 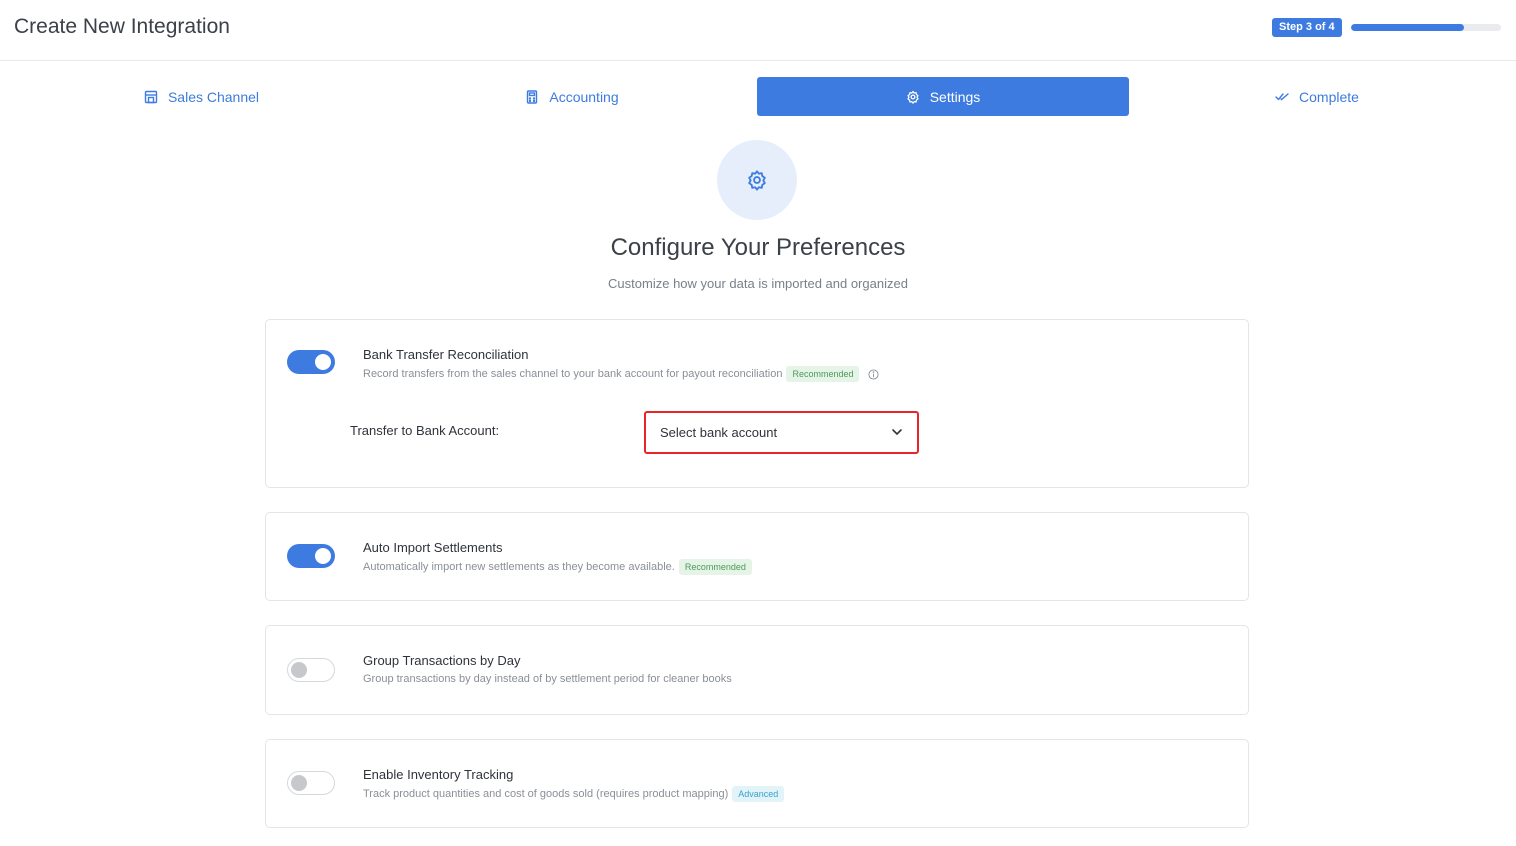 What do you see at coordinates (438, 774) in the screenshot?
I see `option-title: Enable Inventory Tracking` at bounding box center [438, 774].